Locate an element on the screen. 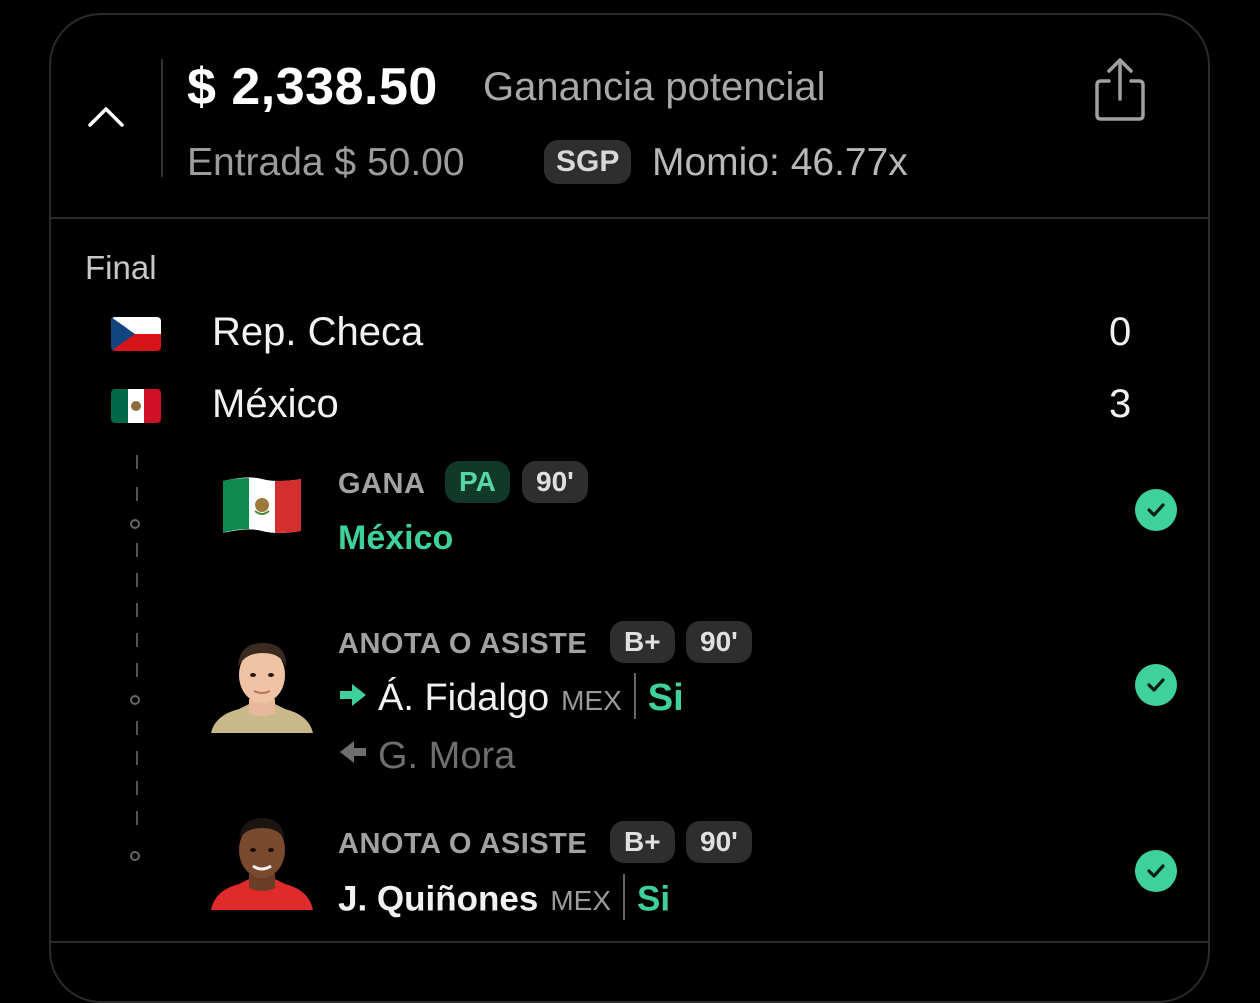 Image resolution: width=1260 pixels, height=1003 pixels. czech-flag-icon is located at coordinates (136, 334).